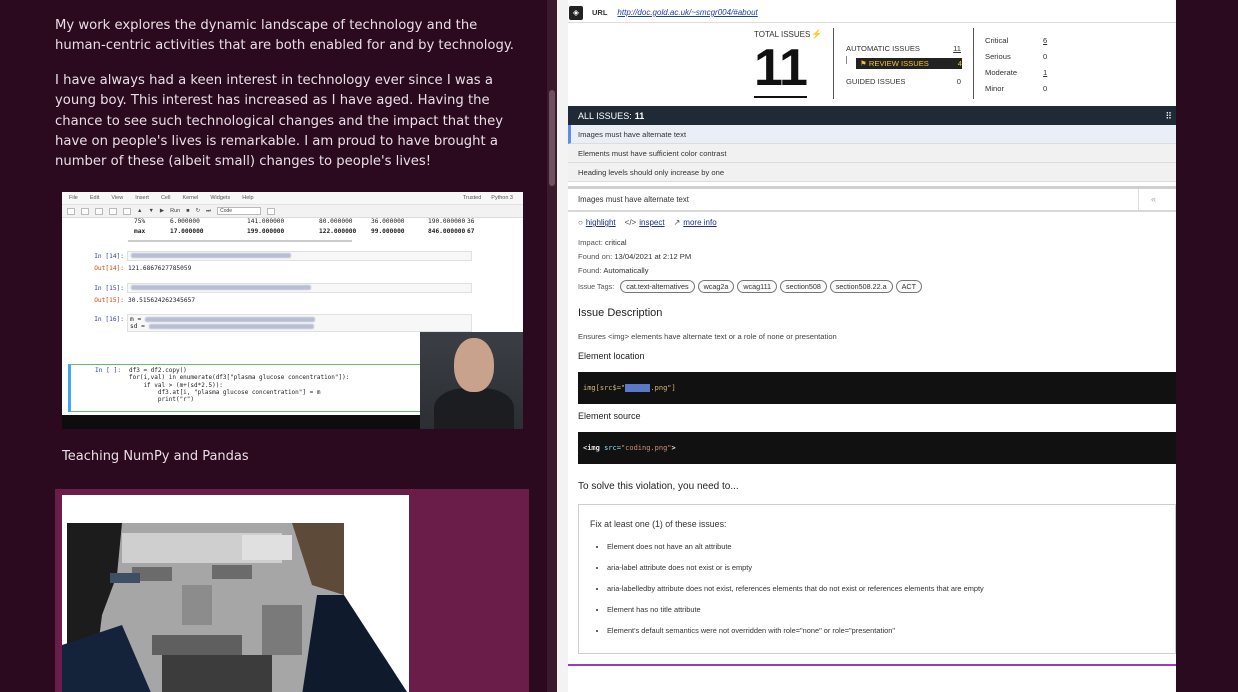  Describe the element at coordinates (271, 211) in the screenshot. I see `keyboard-icon` at that location.